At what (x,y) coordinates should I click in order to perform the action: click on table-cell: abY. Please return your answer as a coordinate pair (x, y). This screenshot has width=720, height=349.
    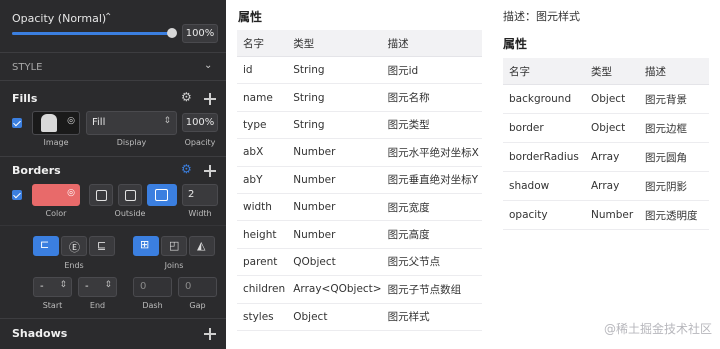
    Looking at the image, I should click on (262, 180).